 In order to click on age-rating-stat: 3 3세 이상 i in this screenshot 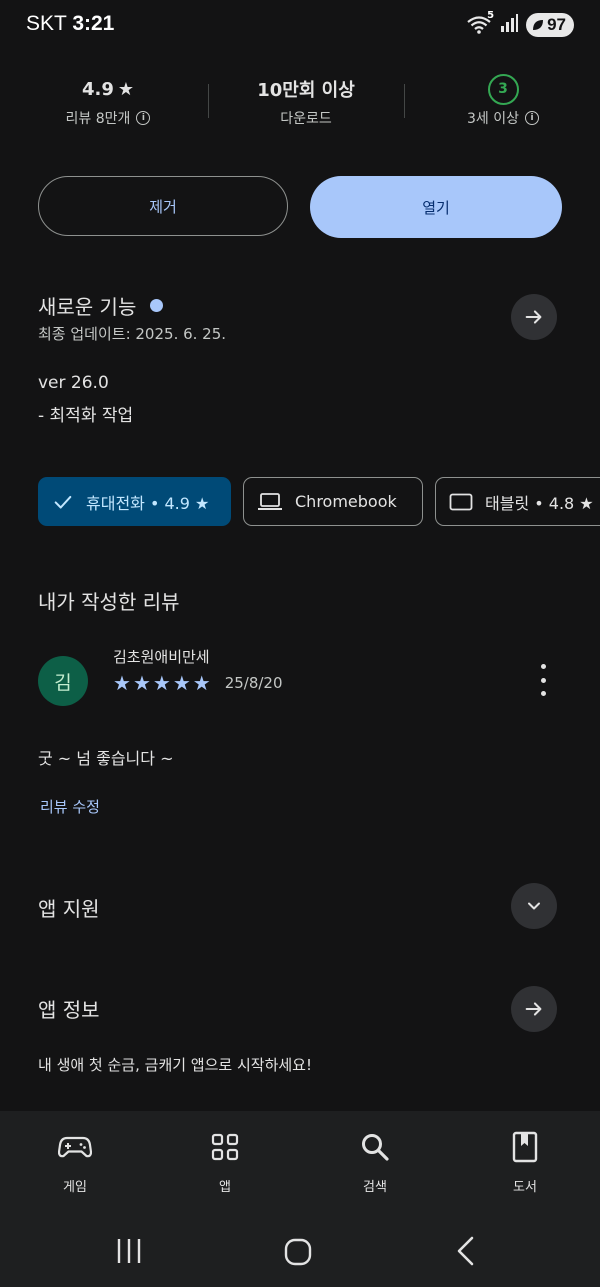, I will do `click(503, 100)`.